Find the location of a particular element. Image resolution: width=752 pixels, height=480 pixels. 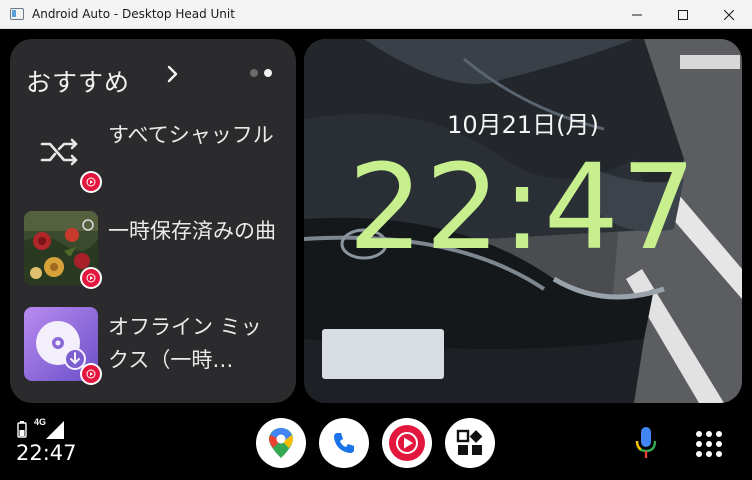

rec-item-cached-songs: 一時保存済みの曲 is located at coordinates (154, 250).